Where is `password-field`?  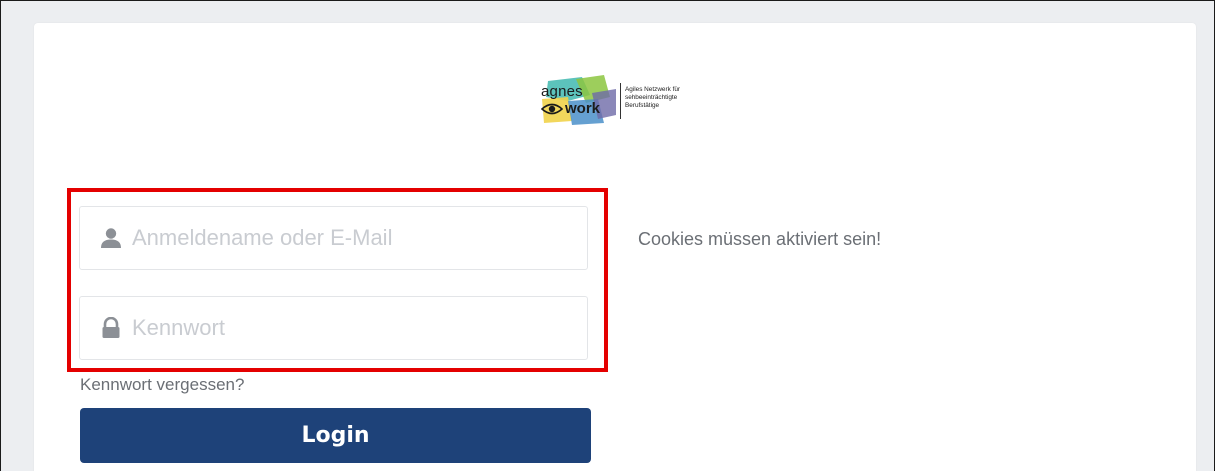 password-field is located at coordinates (333, 328).